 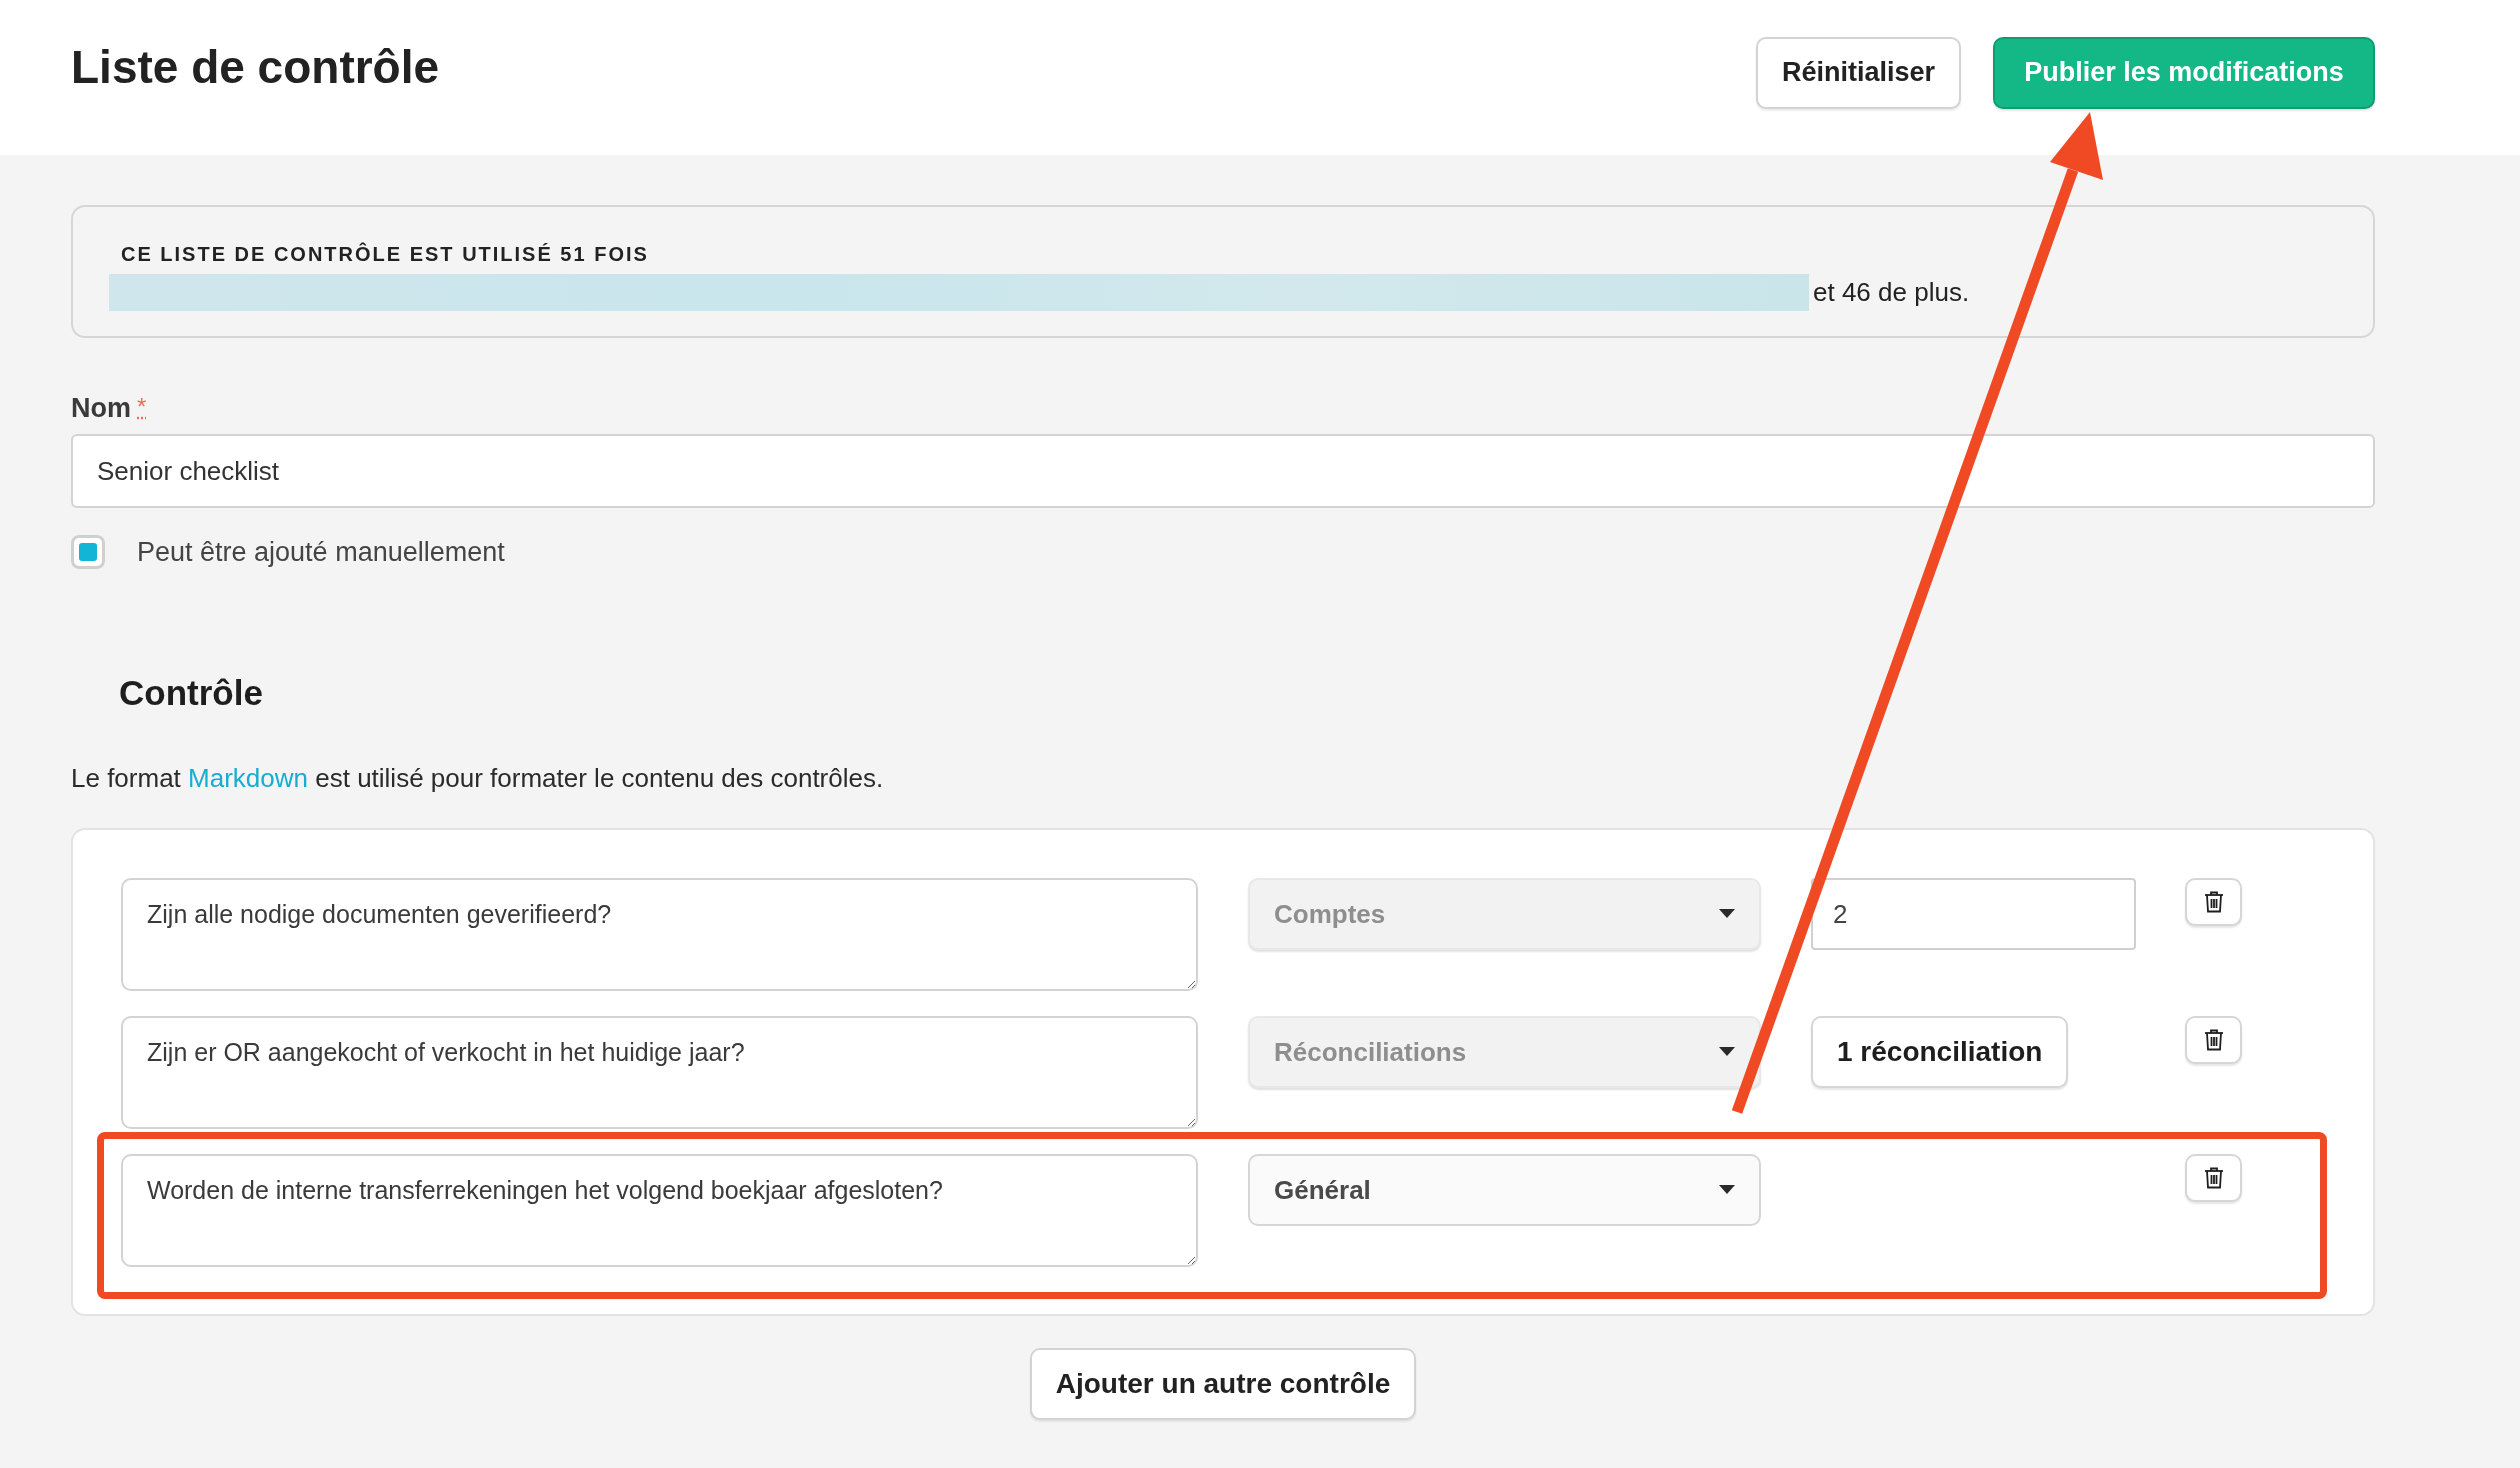 I want to click on delete-button, so click(x=2213, y=1178).